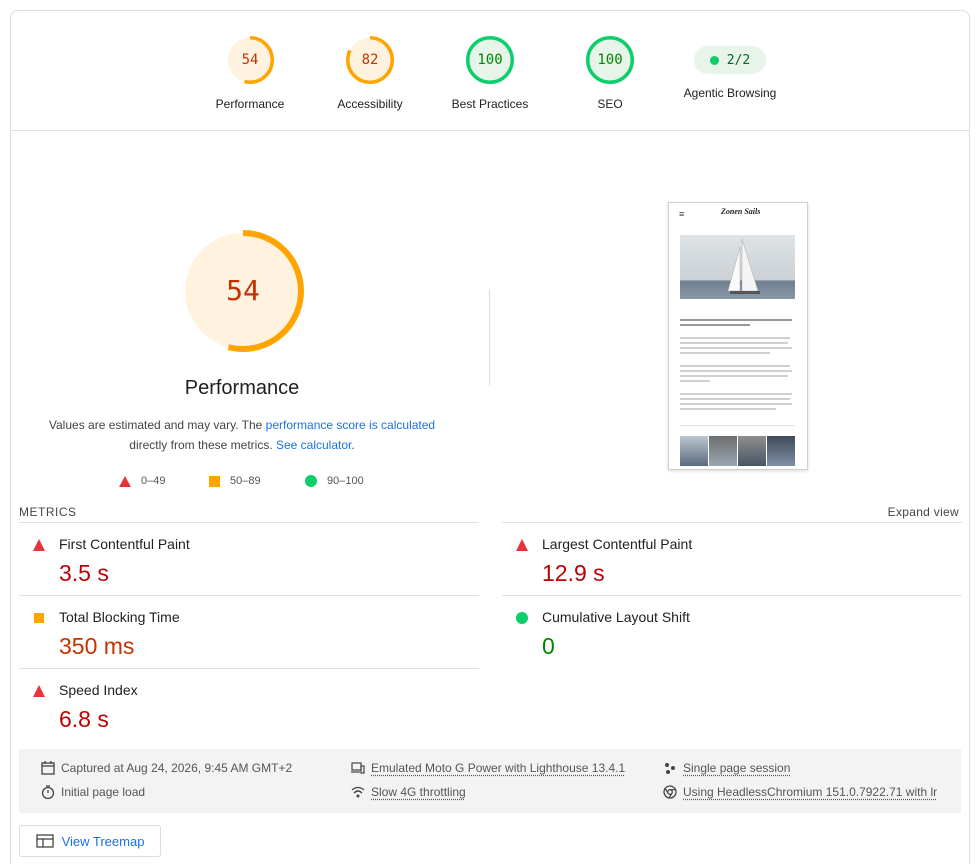 The image size is (980, 864). I want to click on sail-shape, so click(743, 266).